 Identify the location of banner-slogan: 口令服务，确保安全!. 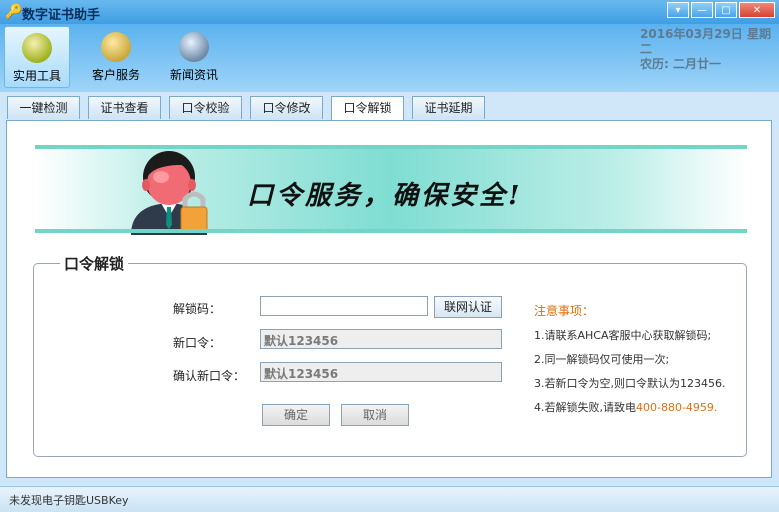
(385, 196).